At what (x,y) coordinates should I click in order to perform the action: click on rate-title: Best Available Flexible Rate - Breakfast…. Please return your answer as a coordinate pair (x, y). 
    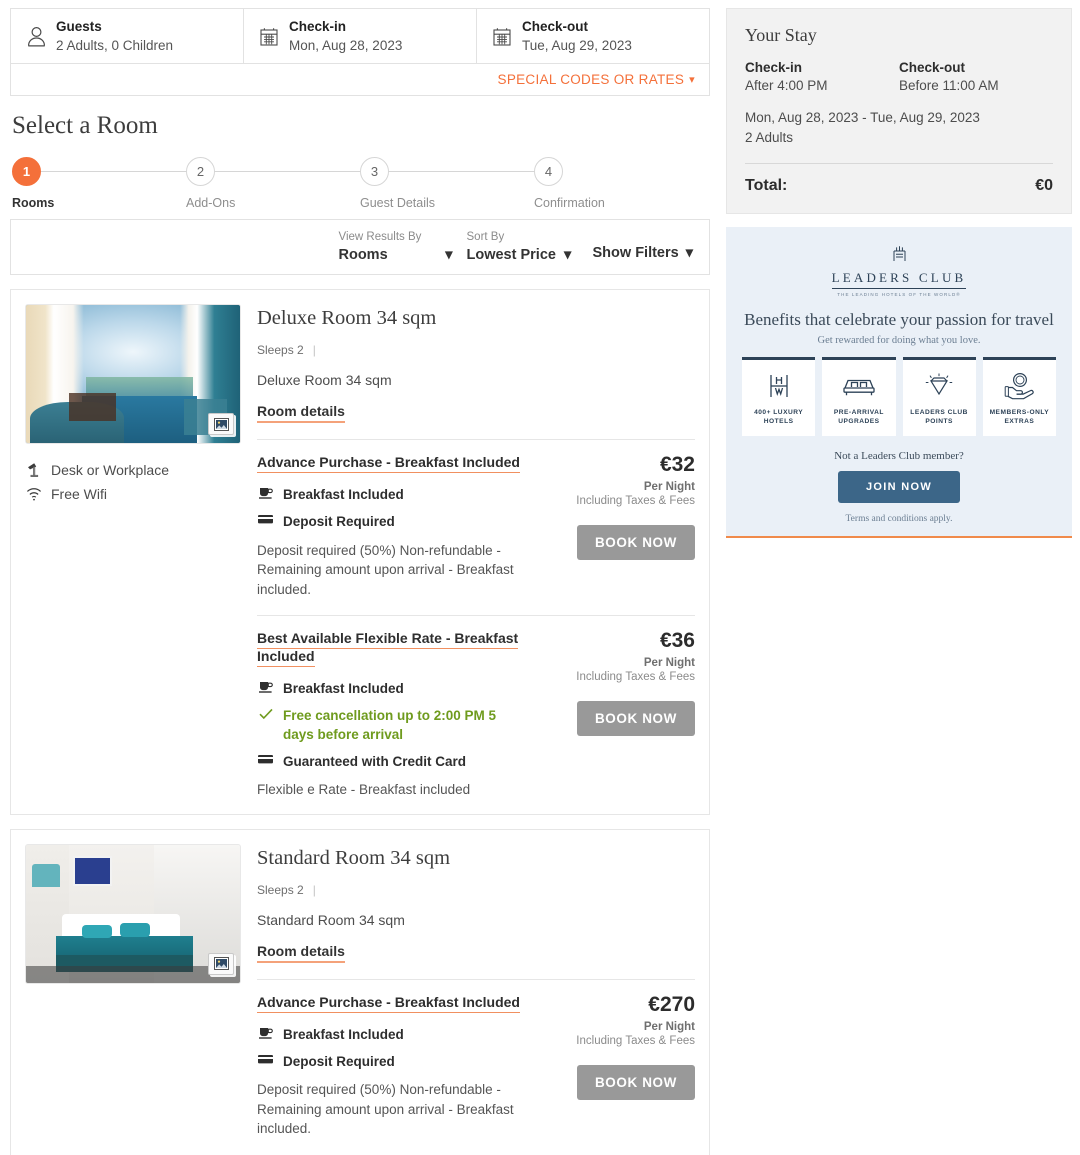
    Looking at the image, I should click on (388, 649).